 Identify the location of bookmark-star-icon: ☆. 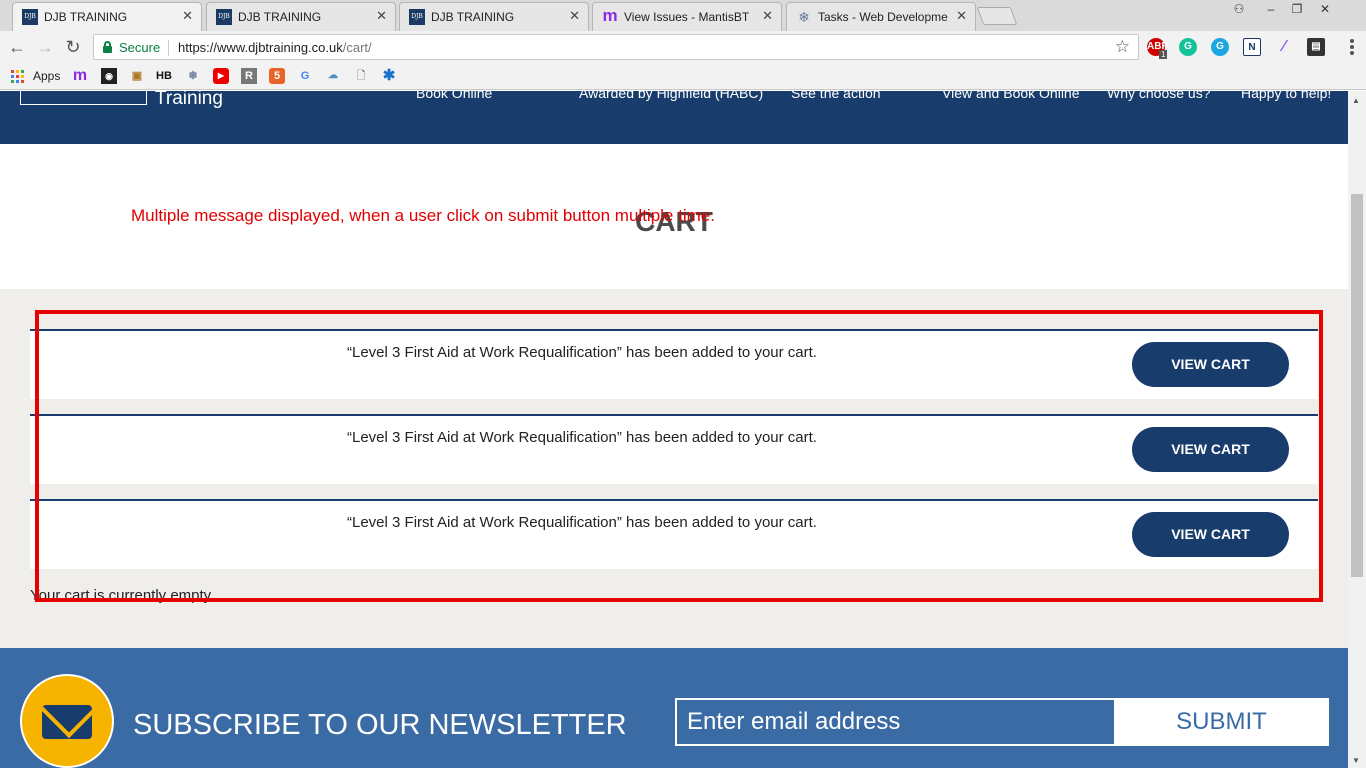
(1122, 47).